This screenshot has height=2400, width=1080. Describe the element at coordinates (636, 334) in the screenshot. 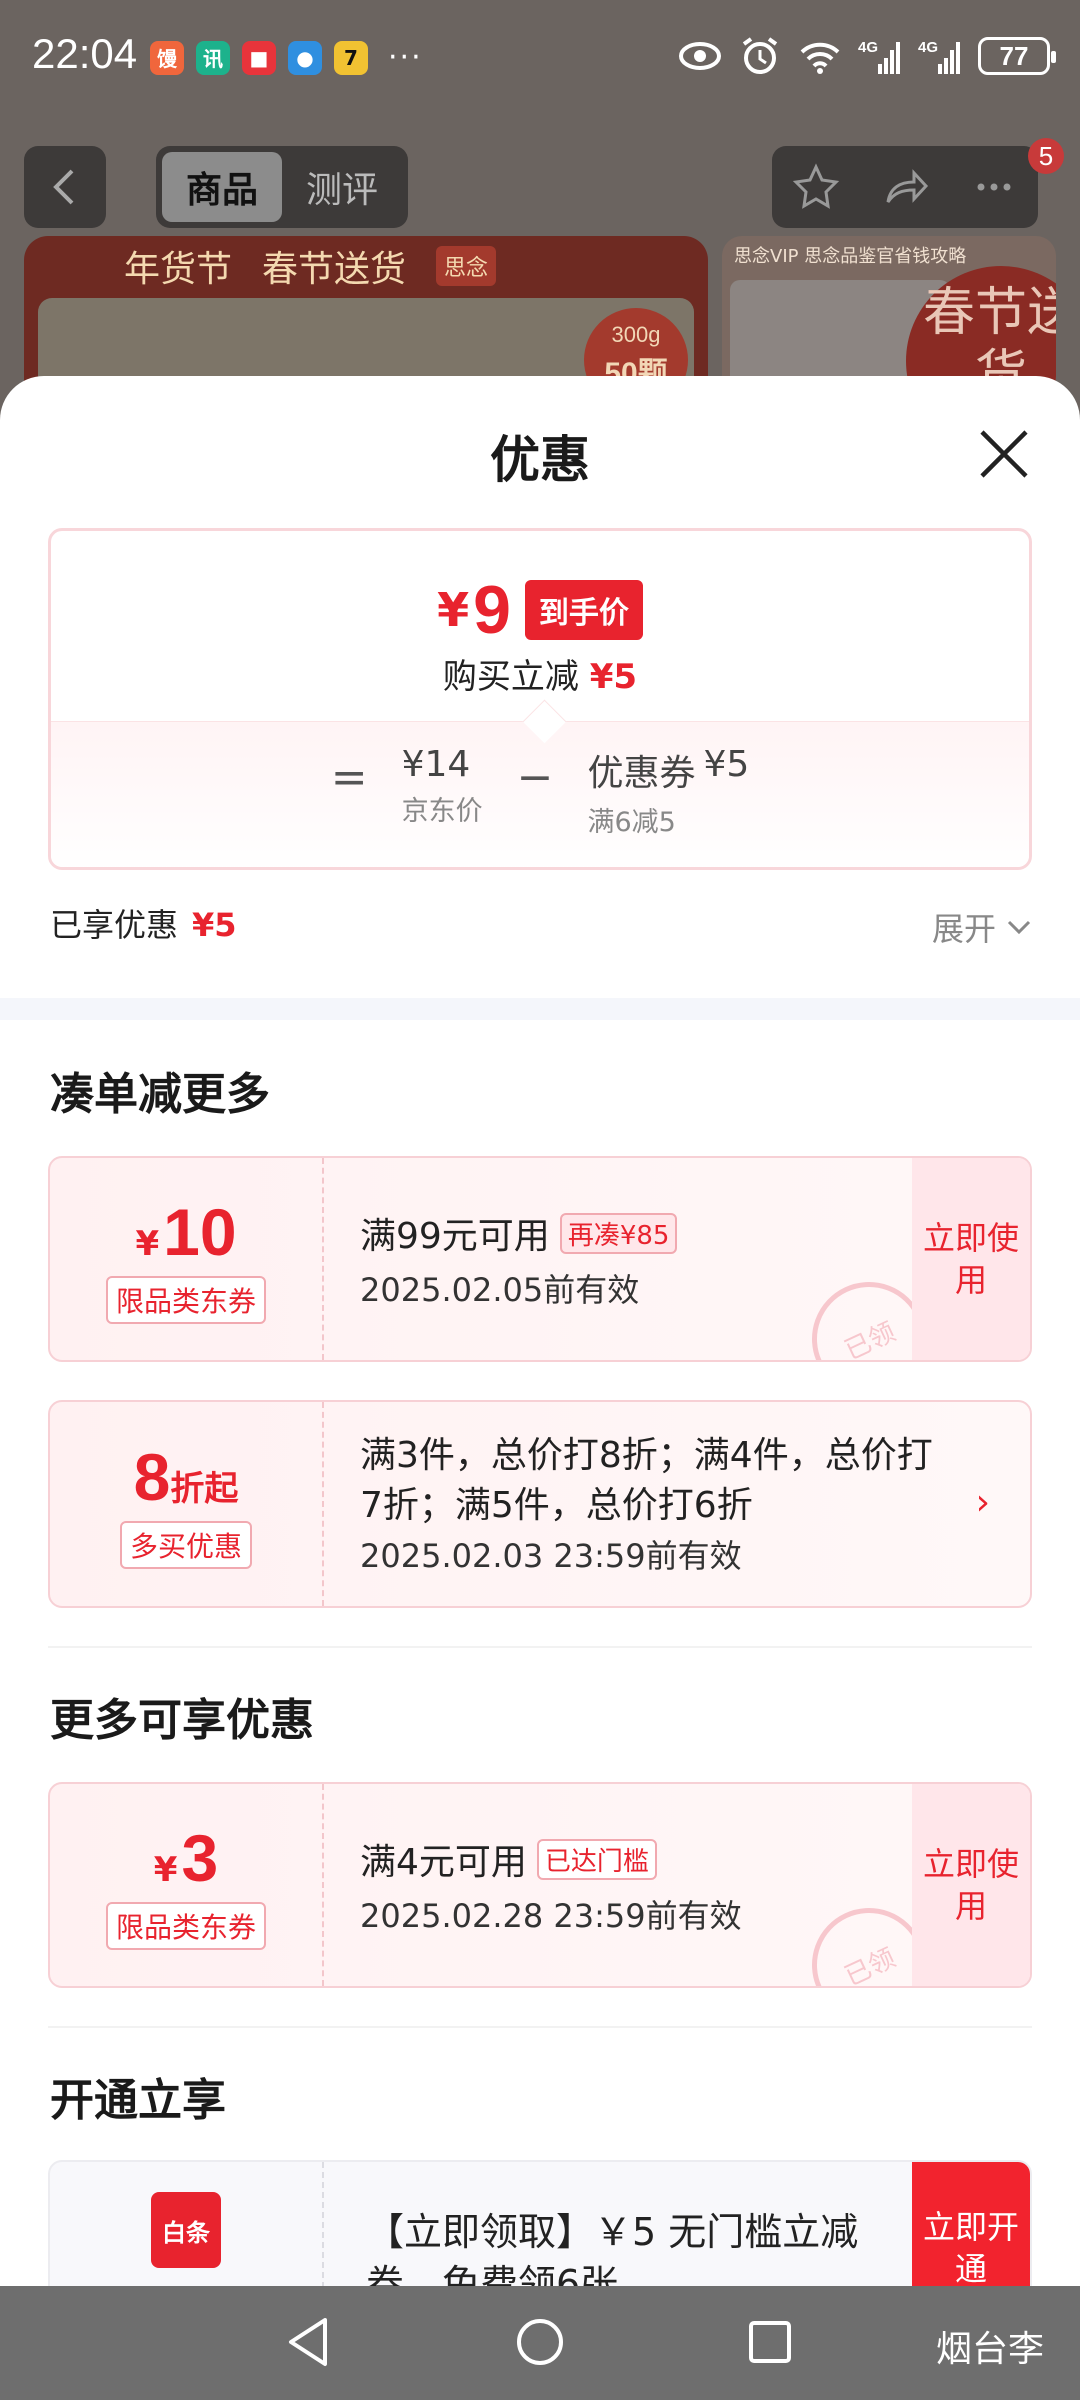

I see `weight-text: 300g` at that location.